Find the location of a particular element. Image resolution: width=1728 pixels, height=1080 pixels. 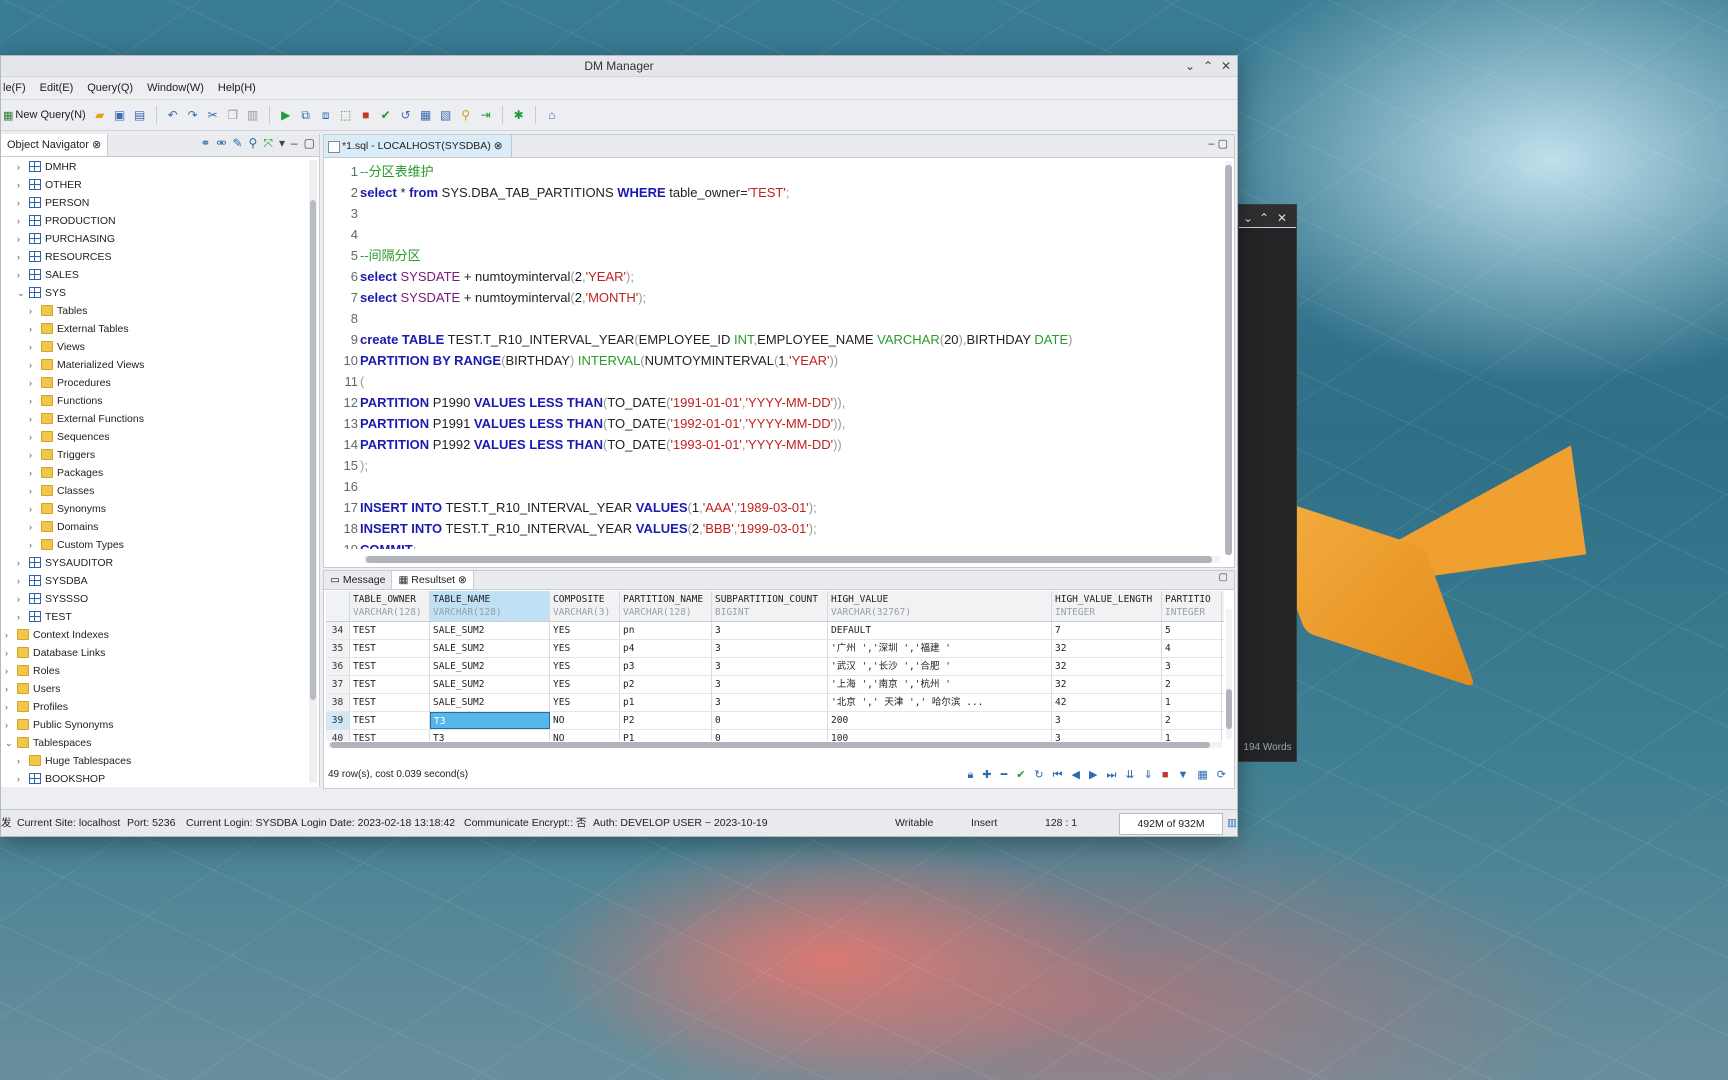

tree-item-context-indexes: › Context Indexes is located at coordinates (154, 635).